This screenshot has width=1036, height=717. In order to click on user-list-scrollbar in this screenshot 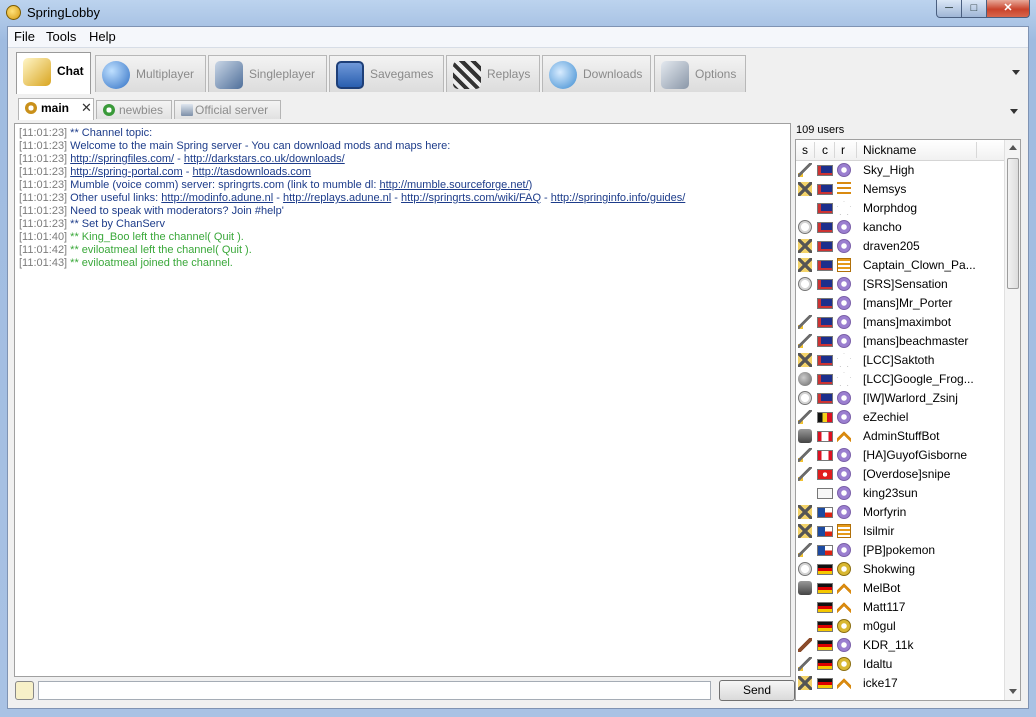, I will do `click(1012, 420)`.